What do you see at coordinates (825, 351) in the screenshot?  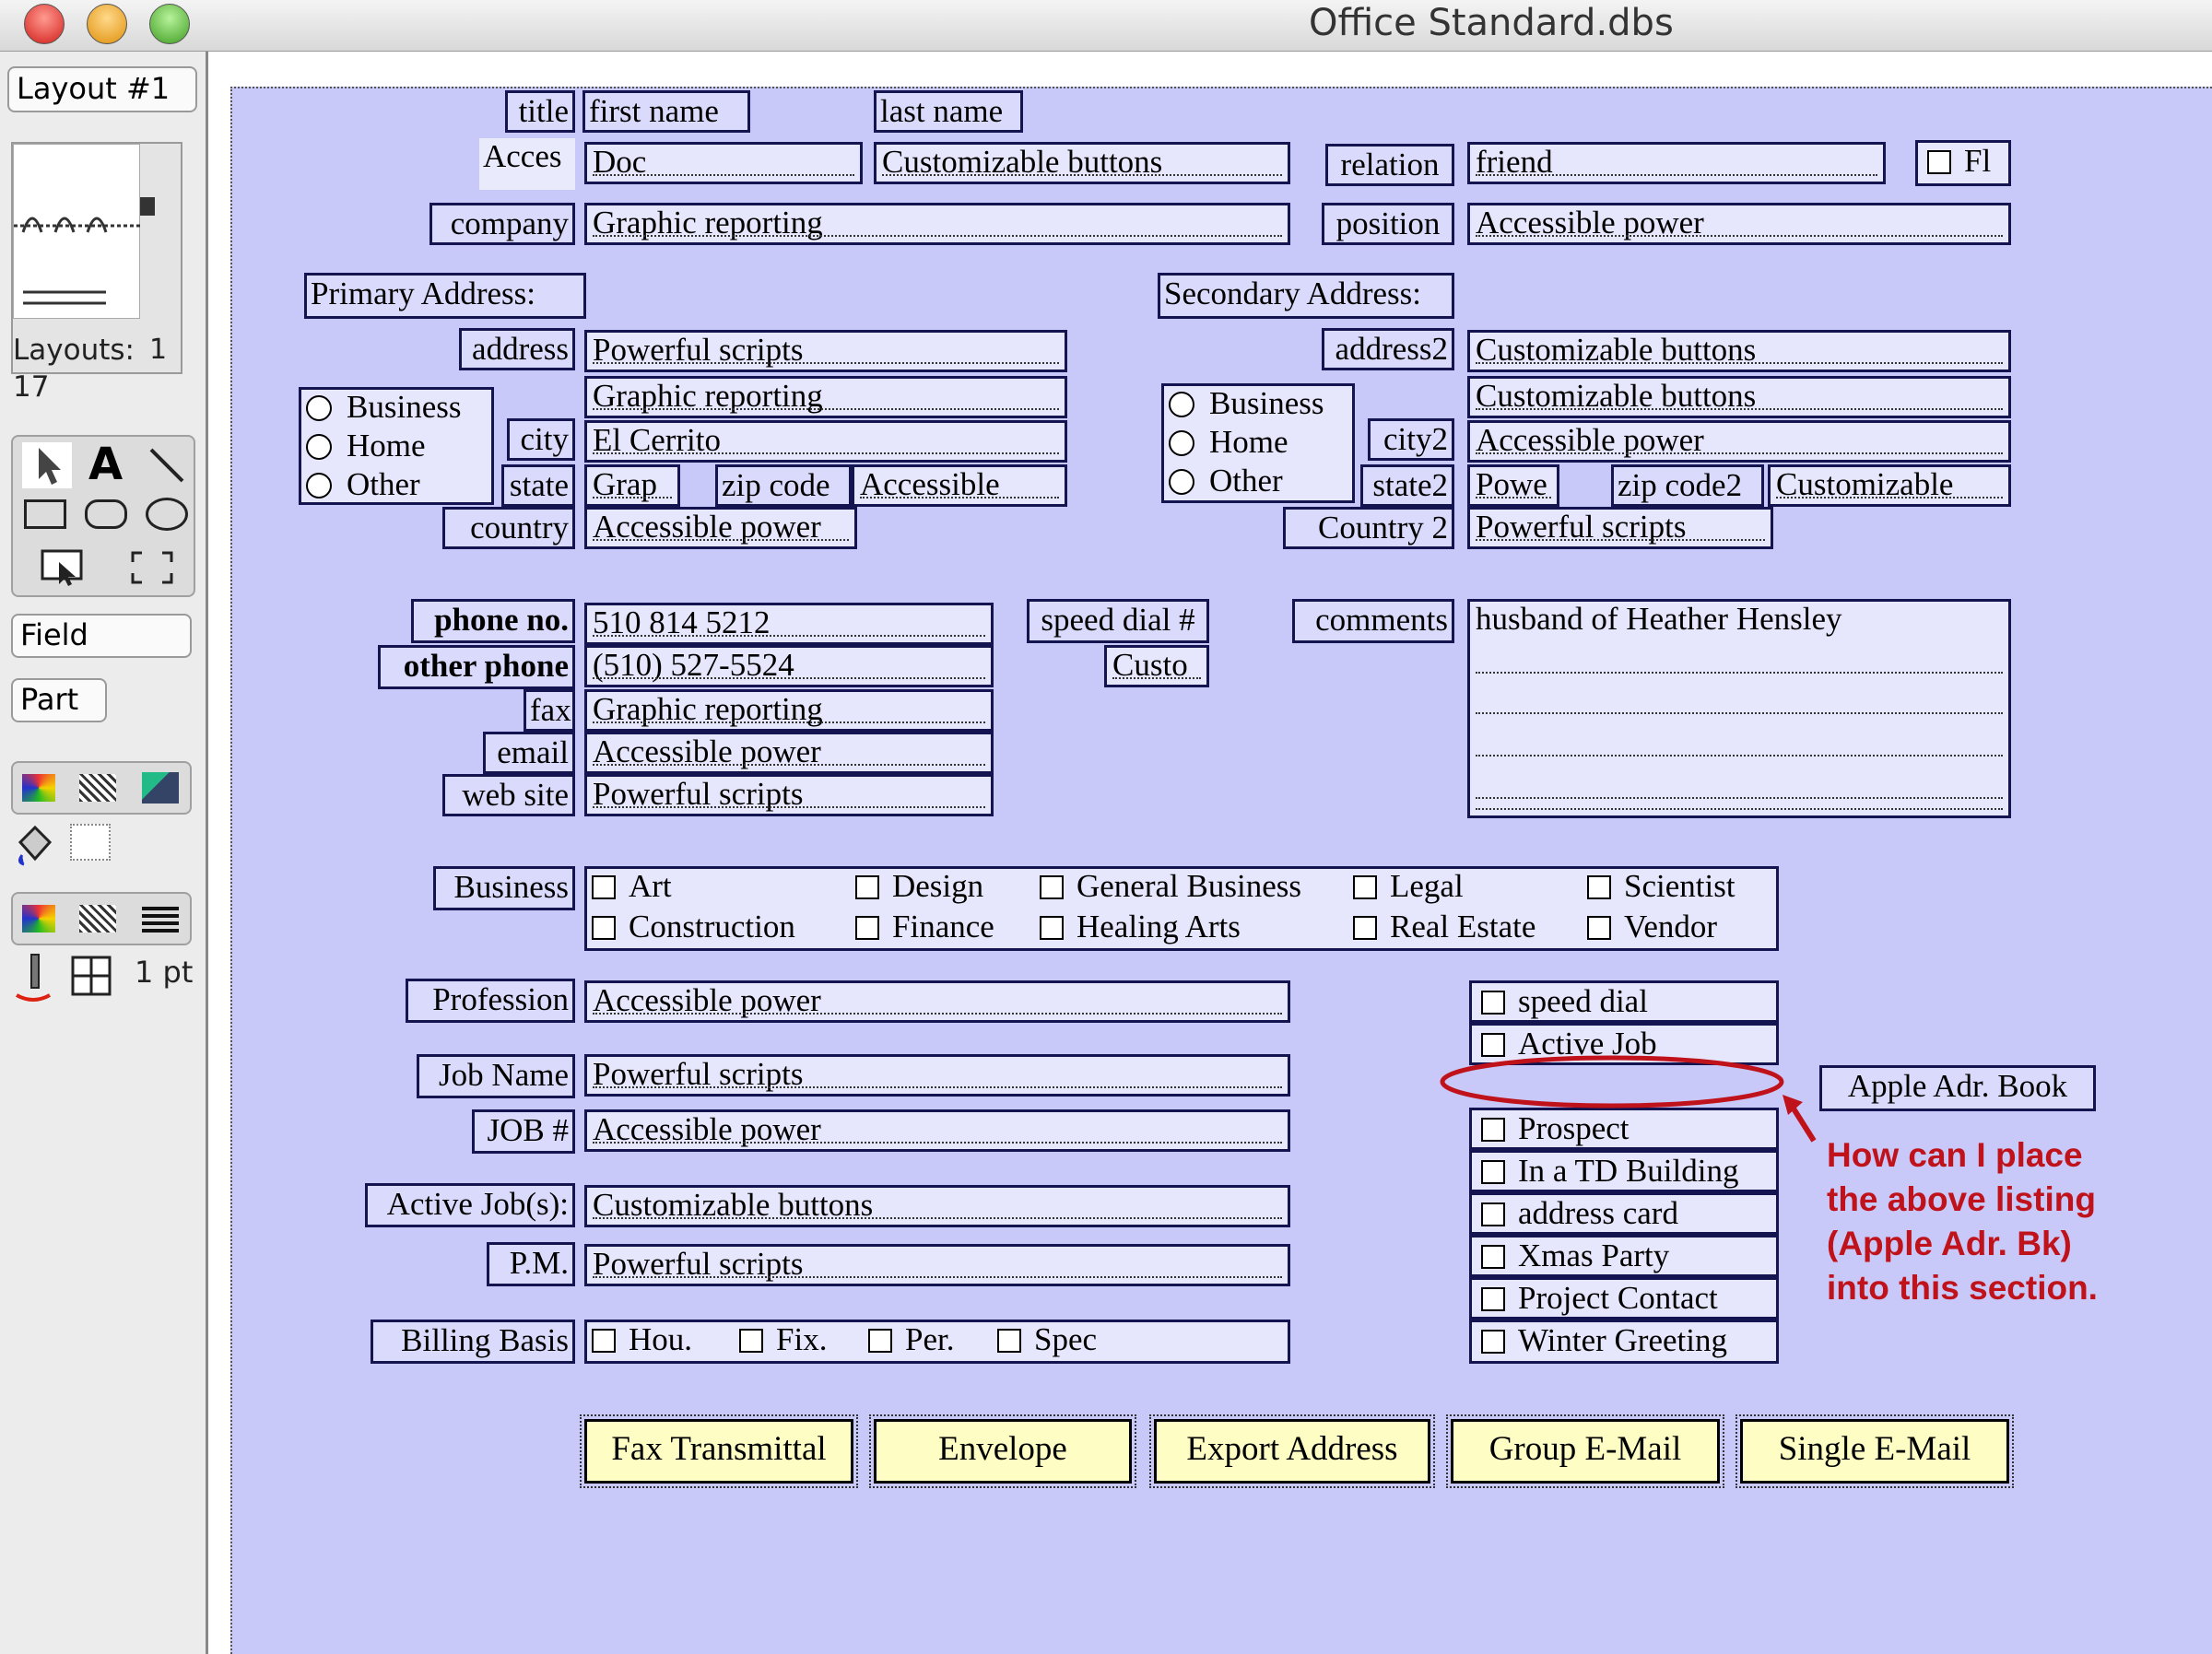 I see `primary-address-line1-field: Powerful scripts` at bounding box center [825, 351].